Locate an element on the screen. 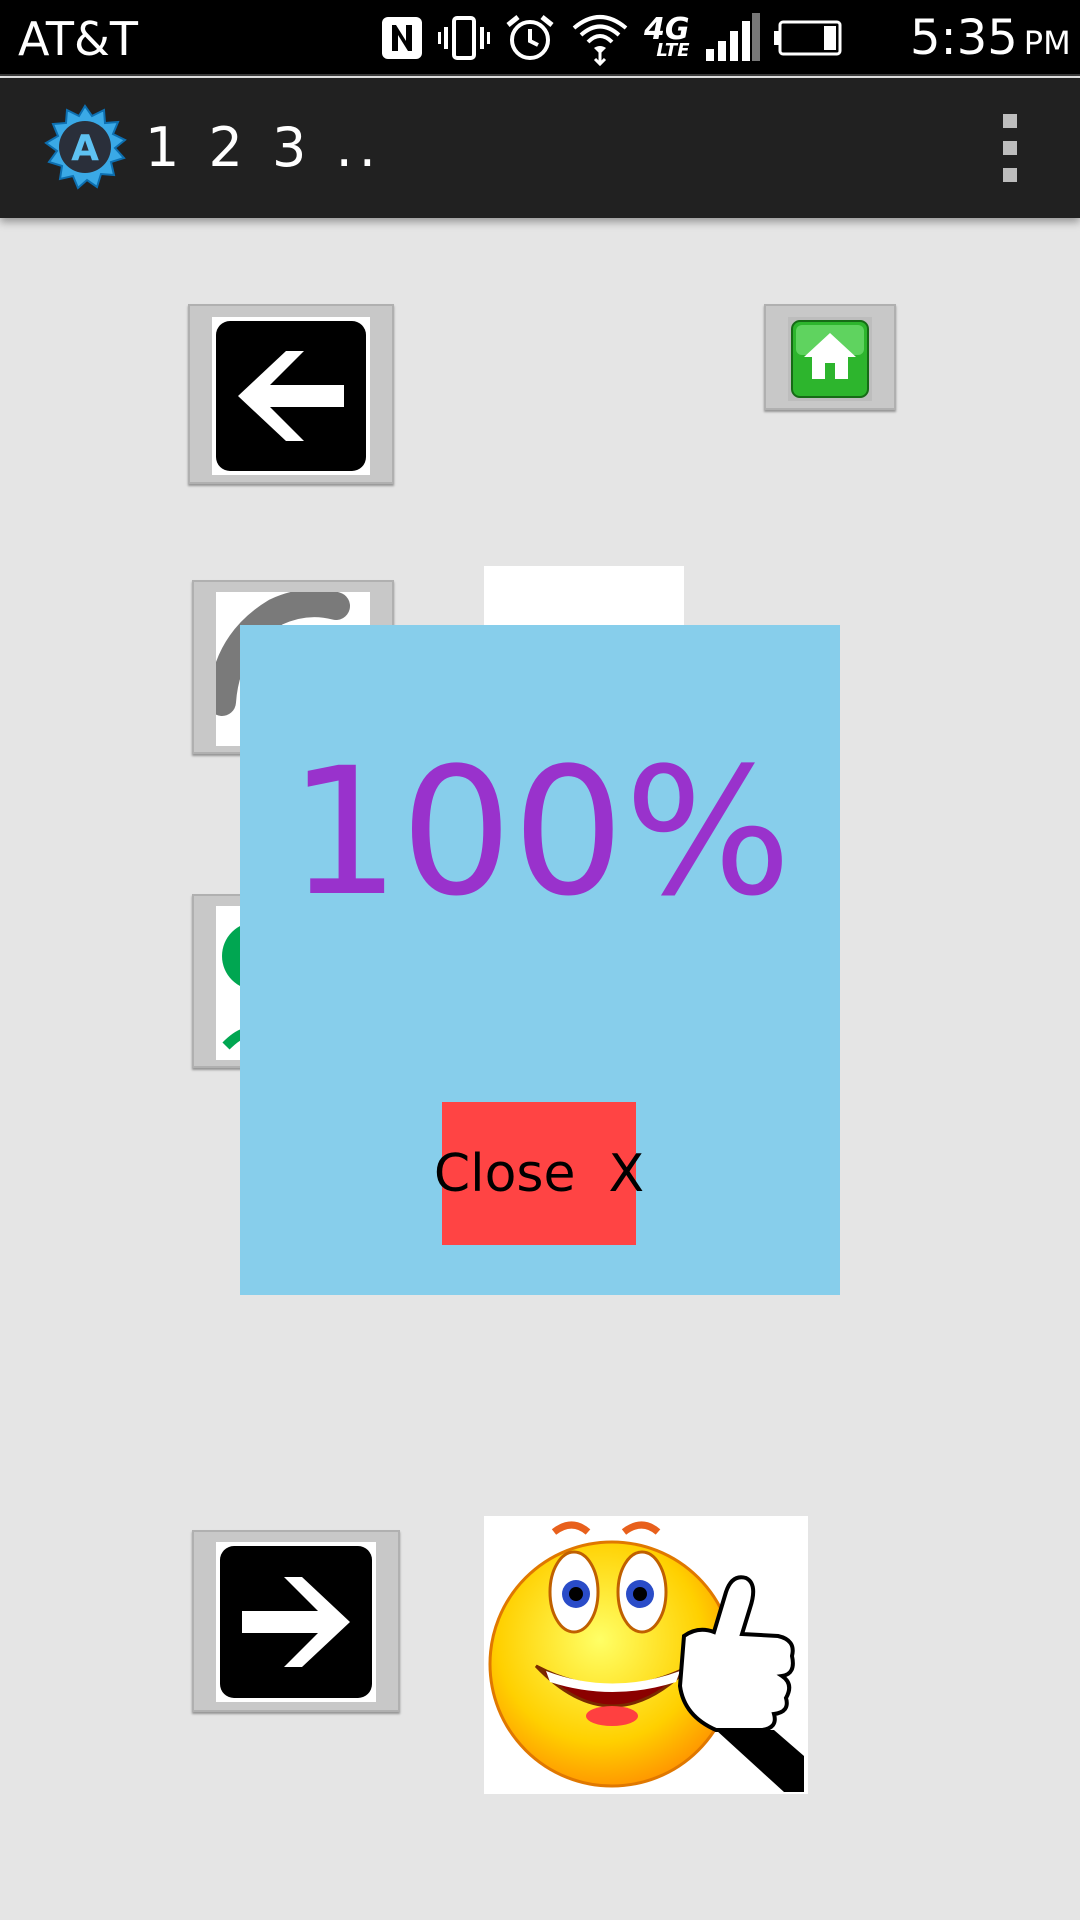 The width and height of the screenshot is (1080, 1920). back-arrow-icon is located at coordinates (291, 396).